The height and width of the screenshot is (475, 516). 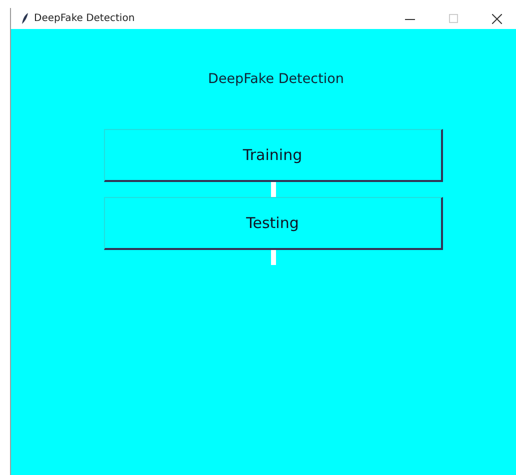 What do you see at coordinates (497, 19) in the screenshot?
I see `close-icon` at bounding box center [497, 19].